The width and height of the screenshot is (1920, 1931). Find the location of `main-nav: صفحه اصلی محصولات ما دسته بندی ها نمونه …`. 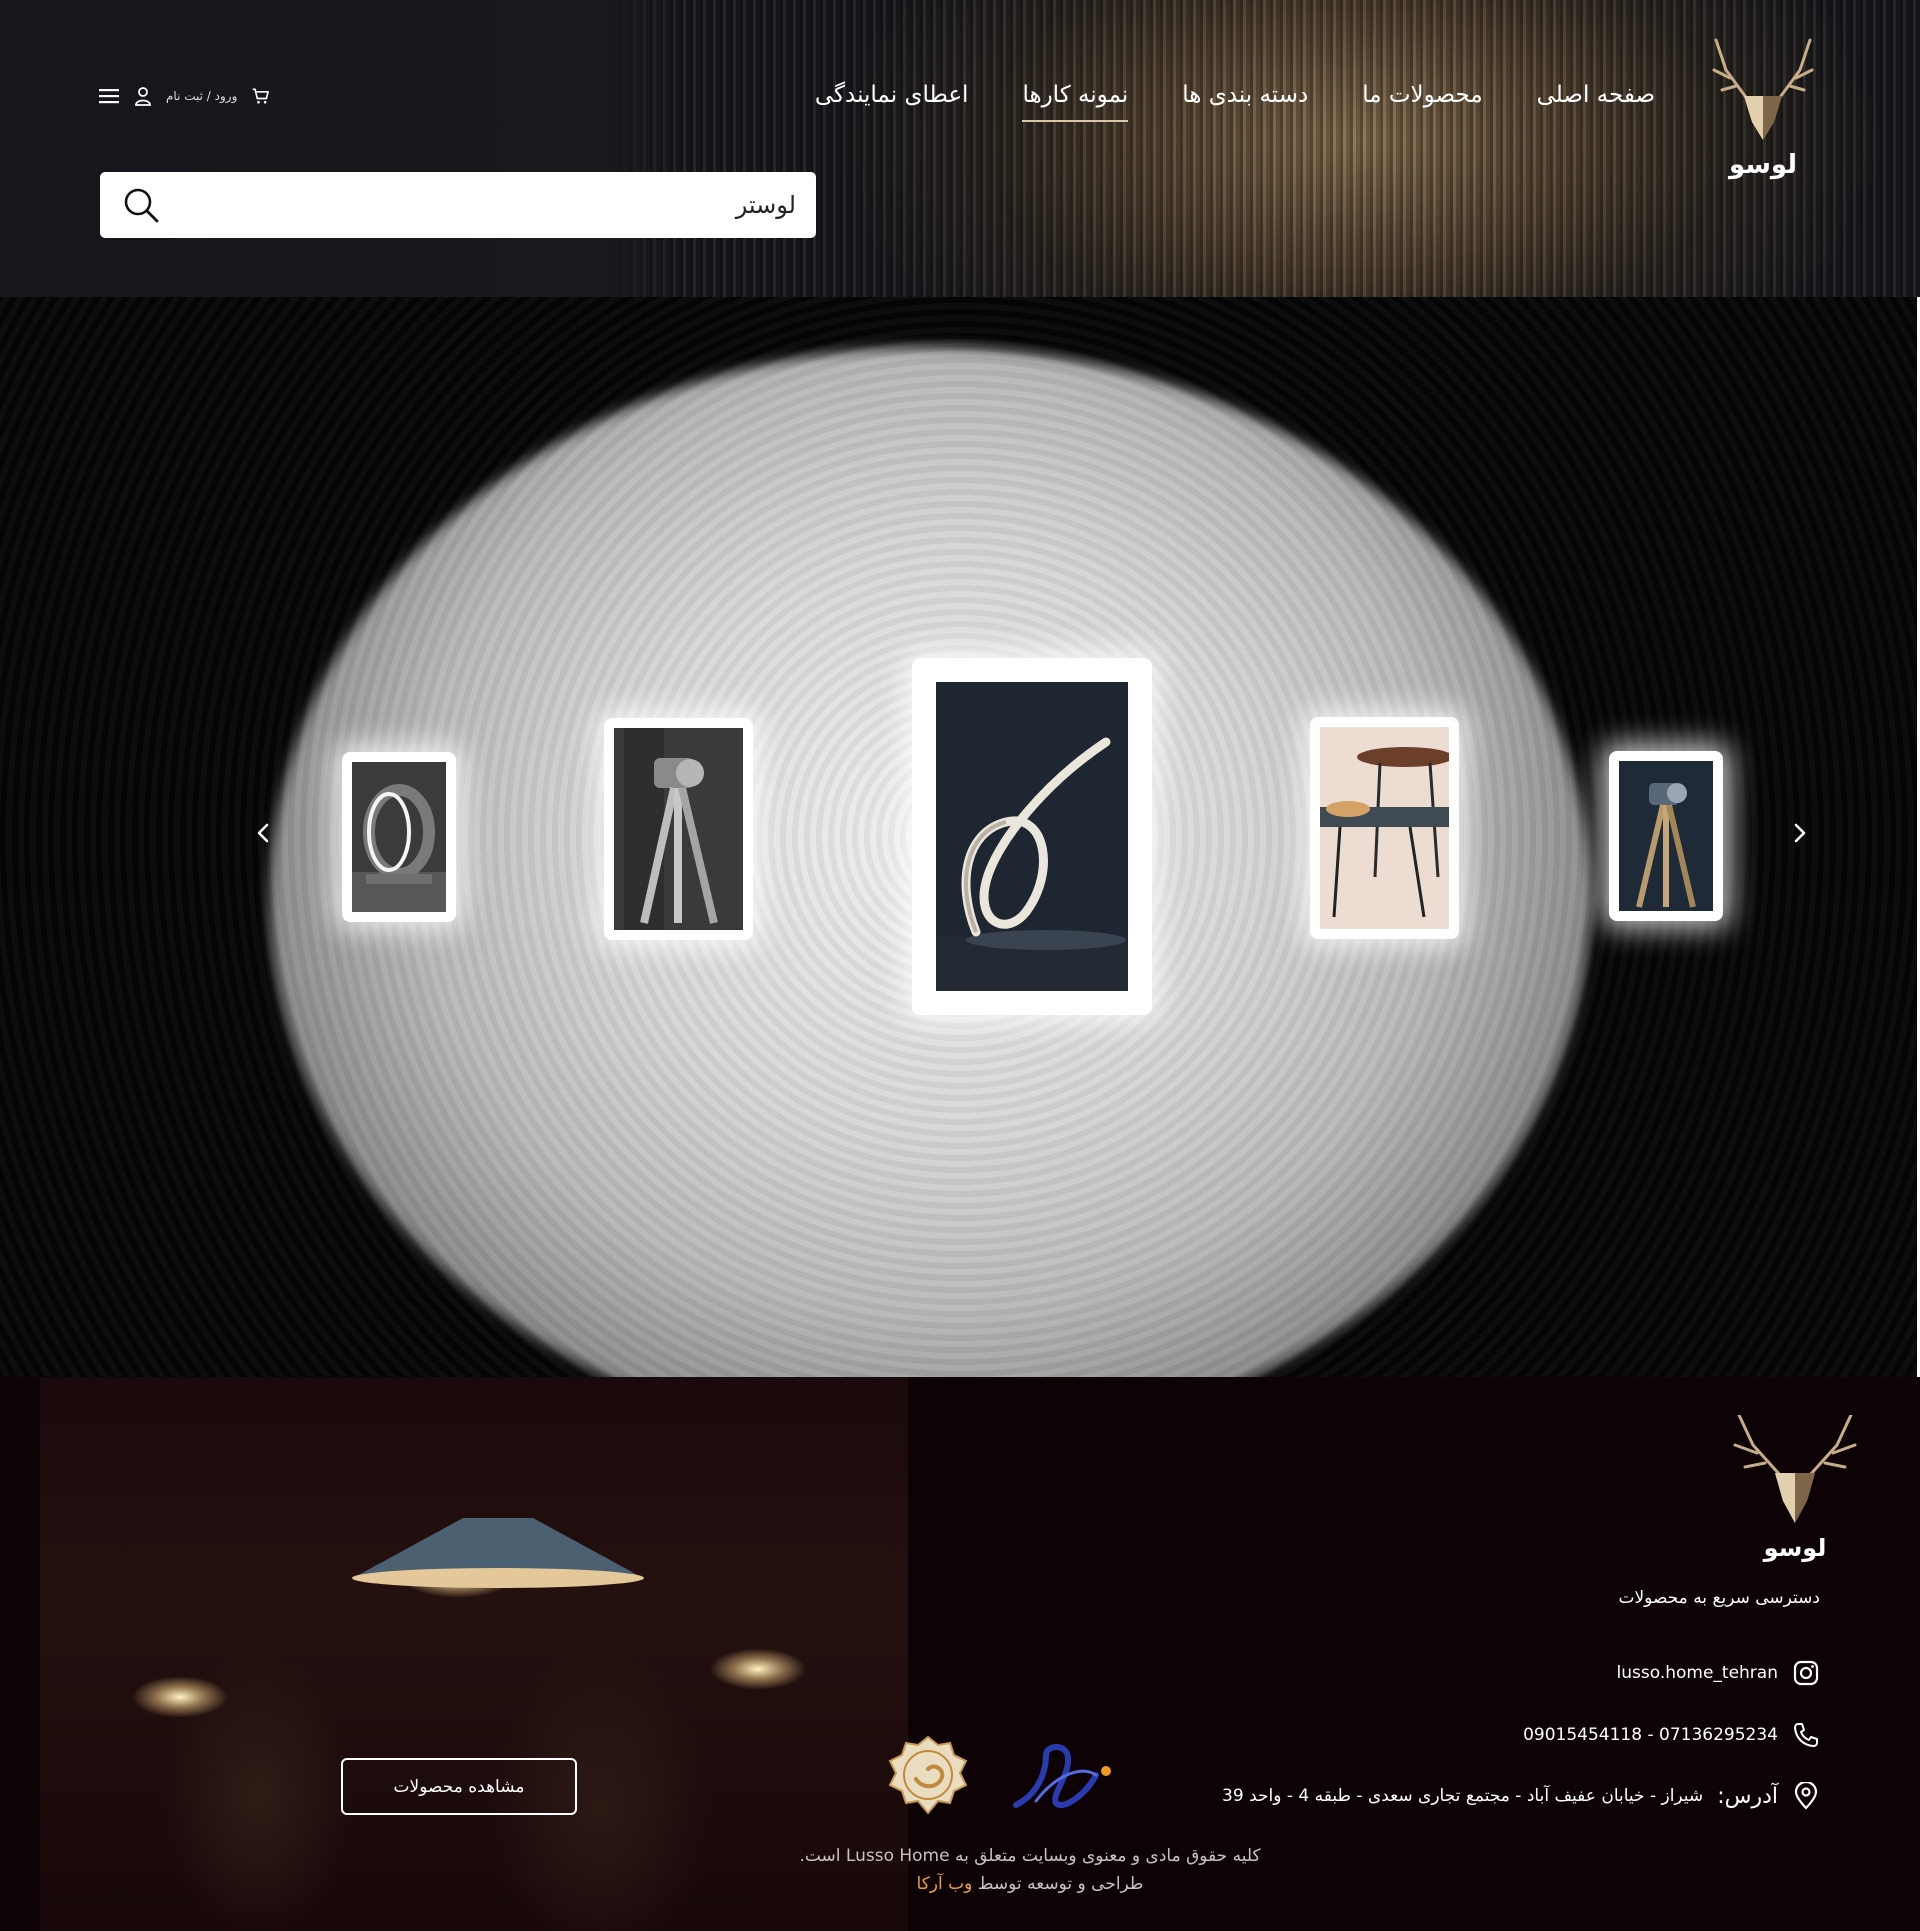

main-nav: صفحه اصلی محصولات ما دسته بندی ها نمونه … is located at coordinates (1235, 102).